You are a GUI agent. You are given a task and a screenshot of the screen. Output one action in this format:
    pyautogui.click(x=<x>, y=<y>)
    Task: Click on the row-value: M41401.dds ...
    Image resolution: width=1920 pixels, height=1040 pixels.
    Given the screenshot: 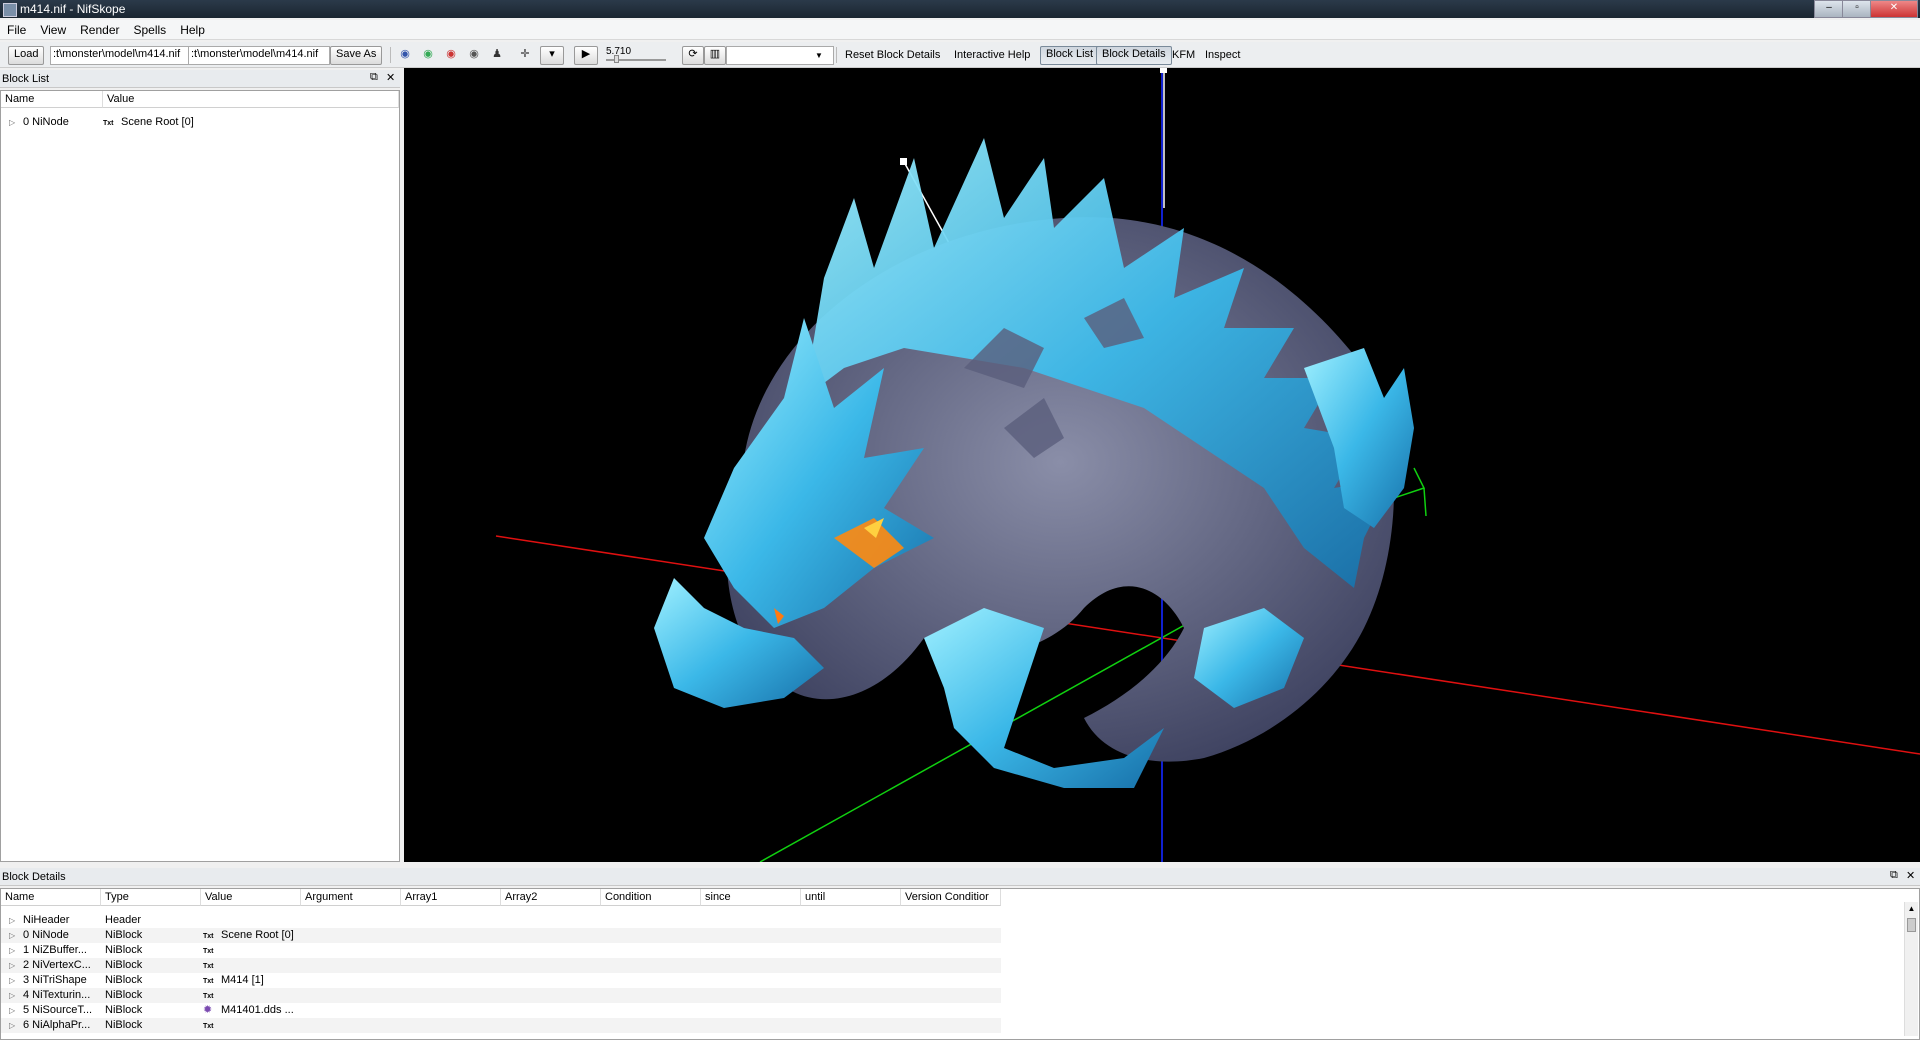 What is the action you would take?
    pyautogui.click(x=257, y=1010)
    